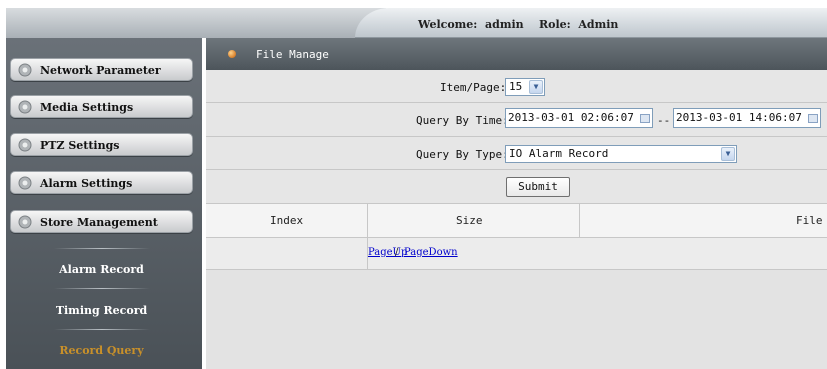 Image resolution: width=827 pixels, height=369 pixels. What do you see at coordinates (292, 54) in the screenshot?
I see `panel-title: File Manage` at bounding box center [292, 54].